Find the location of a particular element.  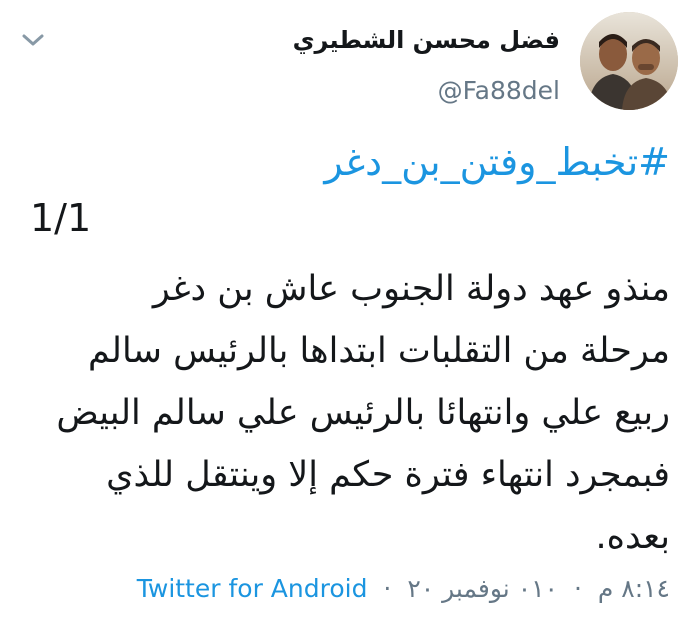

tweet-text-line: بعده. is located at coordinates (632, 537).